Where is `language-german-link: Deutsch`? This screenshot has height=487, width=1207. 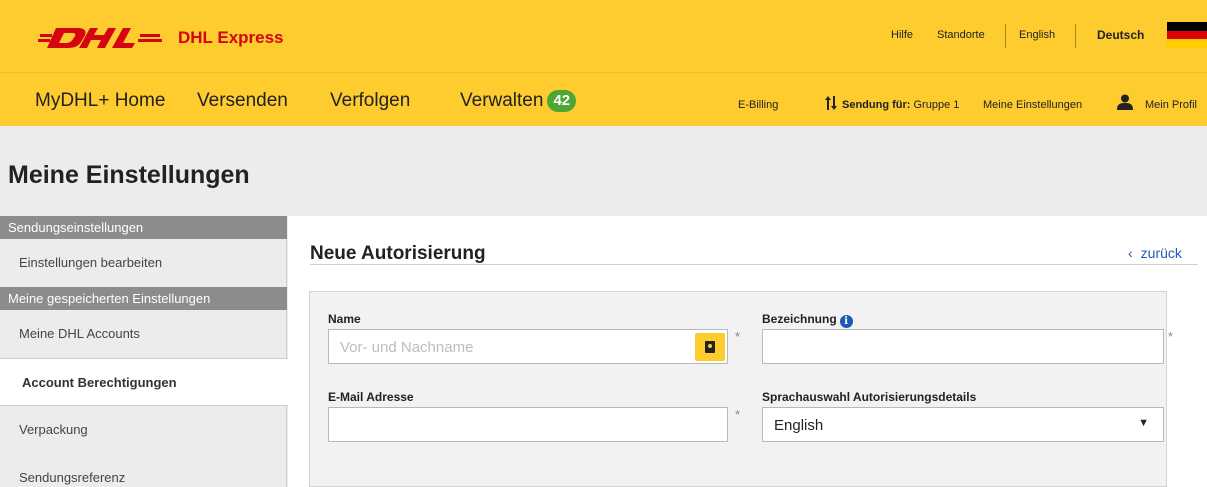
language-german-link: Deutsch is located at coordinates (1120, 35).